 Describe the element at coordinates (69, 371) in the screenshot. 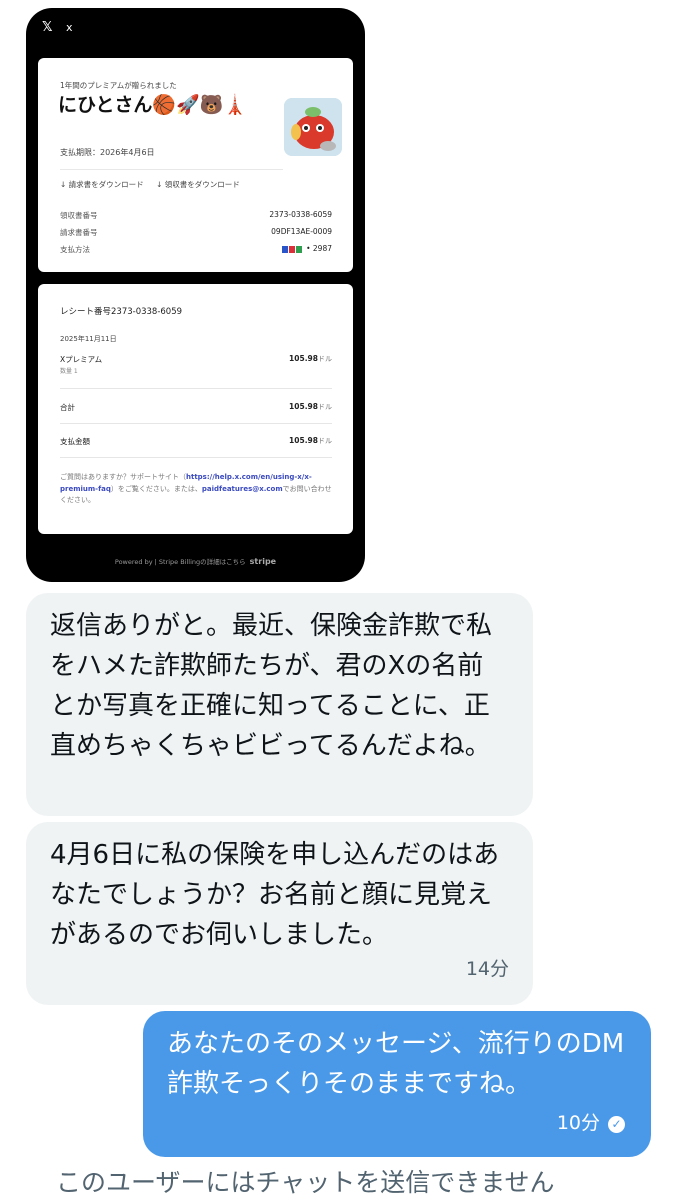

I see `item-quantity: 数量 1` at that location.